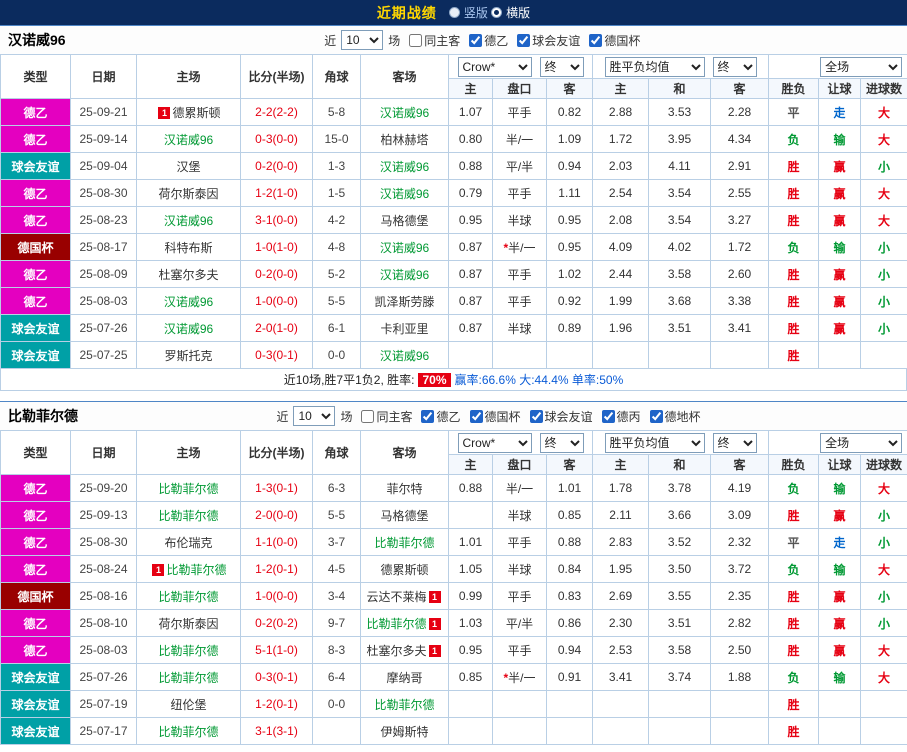  What do you see at coordinates (276, 247) in the screenshot?
I see `match-score: 1-0(1-0)` at bounding box center [276, 247].